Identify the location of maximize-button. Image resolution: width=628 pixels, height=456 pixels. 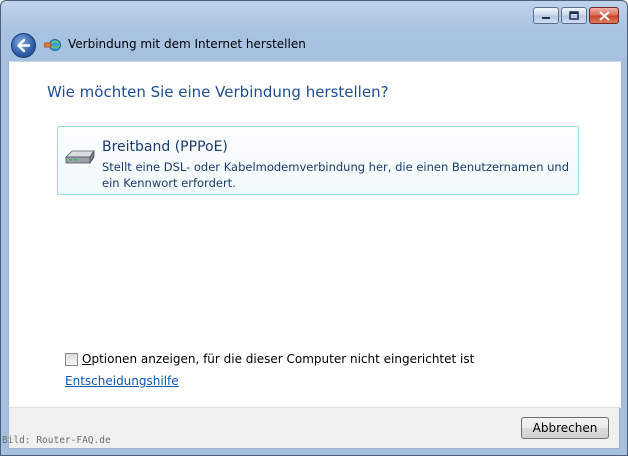
(574, 15).